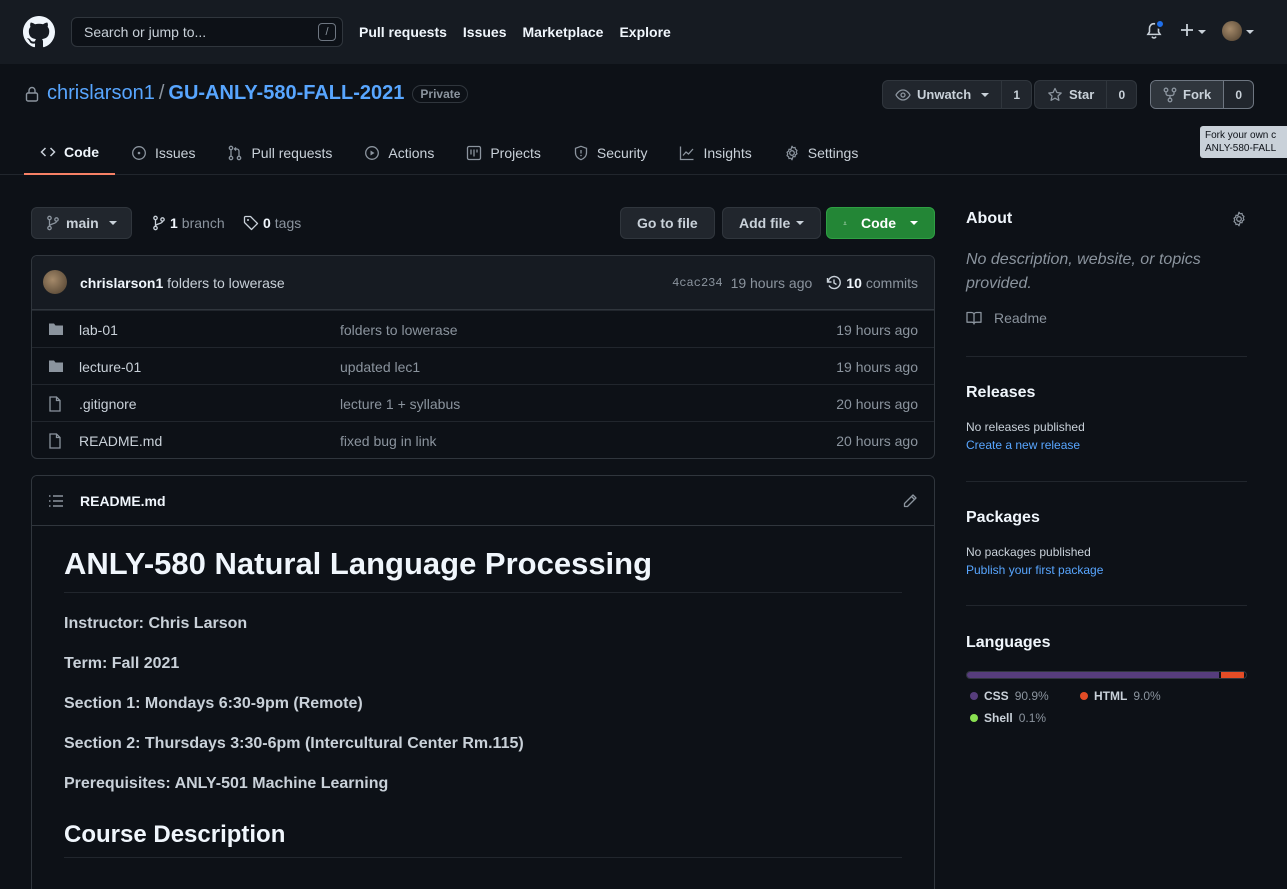 The height and width of the screenshot is (889, 1287). Describe the element at coordinates (483, 439) in the screenshot. I see `file-row: README.md fixed bug in link 20 hours ago` at that location.